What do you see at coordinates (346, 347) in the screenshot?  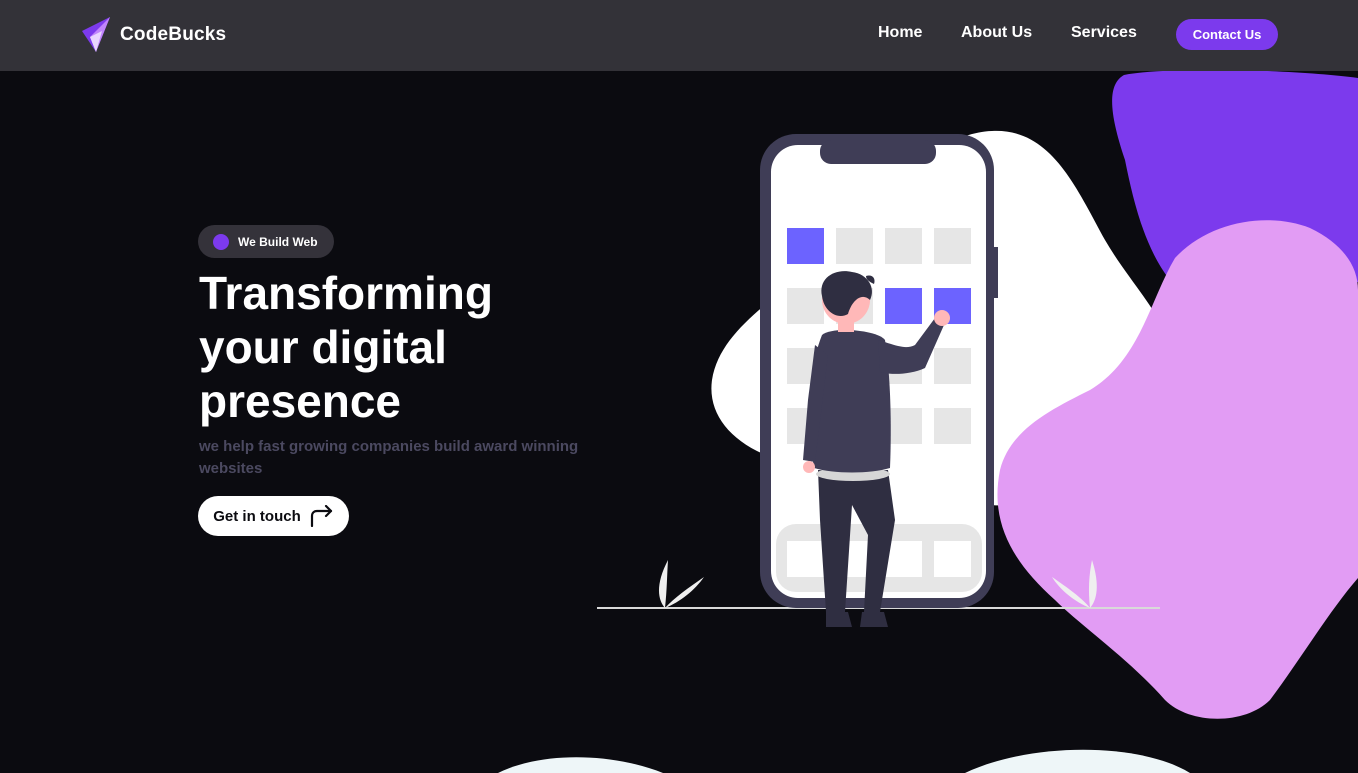 I see `hero-title: Transforming your digital presence` at bounding box center [346, 347].